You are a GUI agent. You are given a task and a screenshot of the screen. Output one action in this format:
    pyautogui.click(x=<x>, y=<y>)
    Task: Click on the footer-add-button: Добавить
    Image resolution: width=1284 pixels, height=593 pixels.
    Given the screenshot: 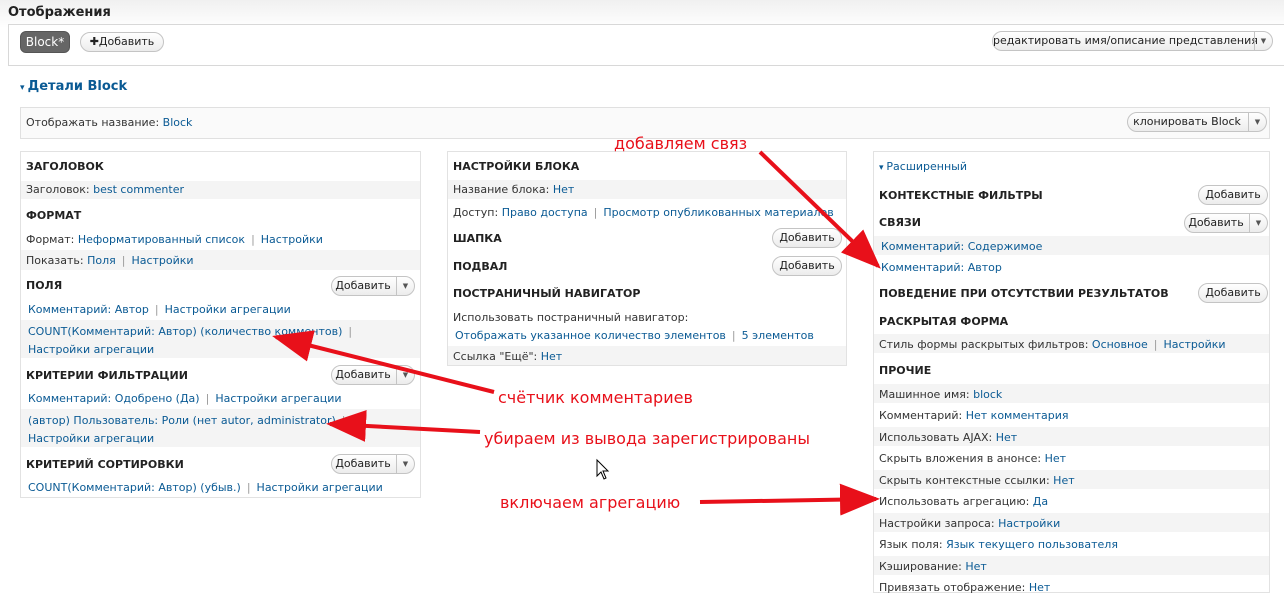 What is the action you would take?
    pyautogui.click(x=807, y=266)
    